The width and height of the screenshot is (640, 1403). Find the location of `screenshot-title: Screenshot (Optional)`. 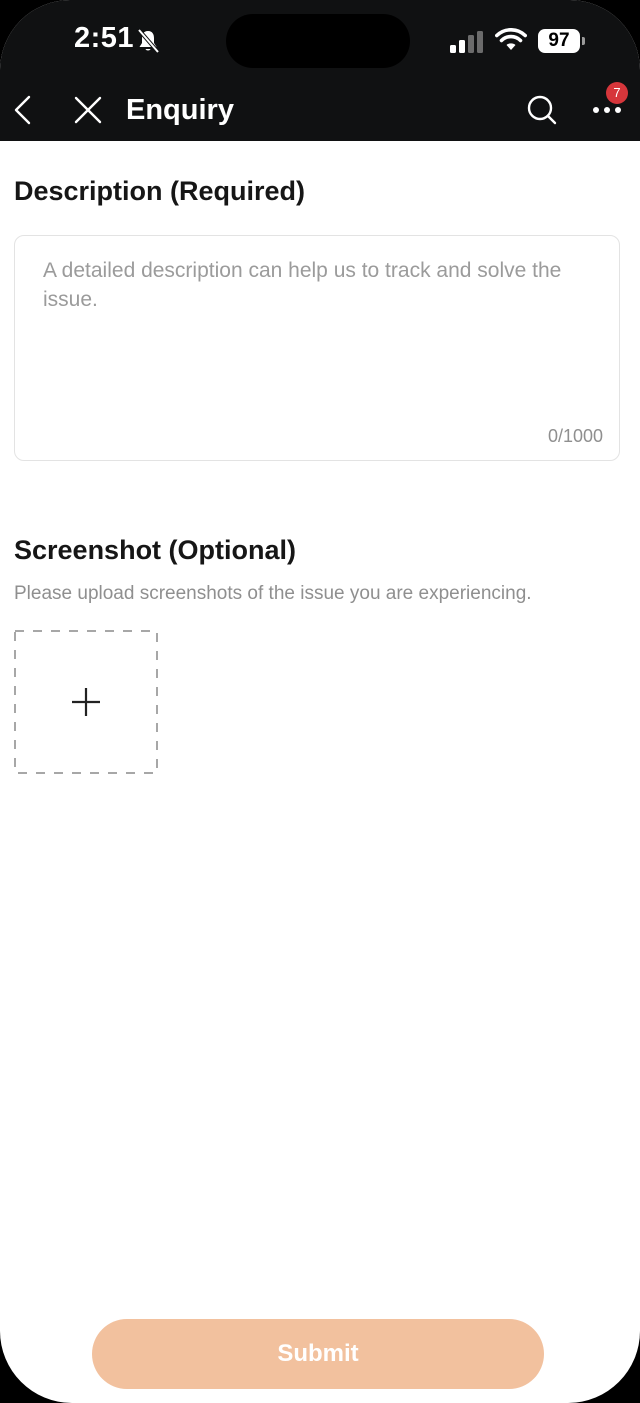

screenshot-title: Screenshot (Optional) is located at coordinates (155, 550).